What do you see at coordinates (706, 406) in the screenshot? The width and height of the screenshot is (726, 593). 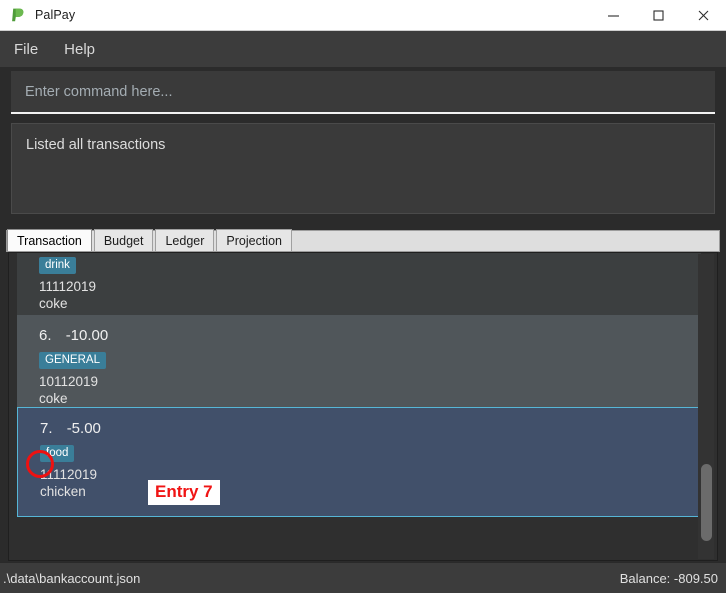 I see `list-scrollbar` at bounding box center [706, 406].